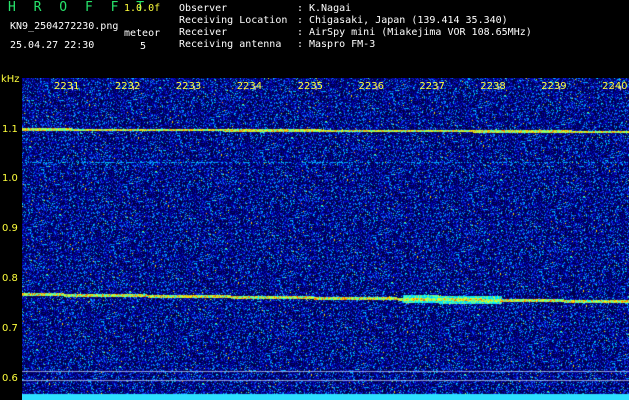 Image resolution: width=629 pixels, height=400 pixels. I want to click on meta-key: Receiving antenna, so click(230, 44).